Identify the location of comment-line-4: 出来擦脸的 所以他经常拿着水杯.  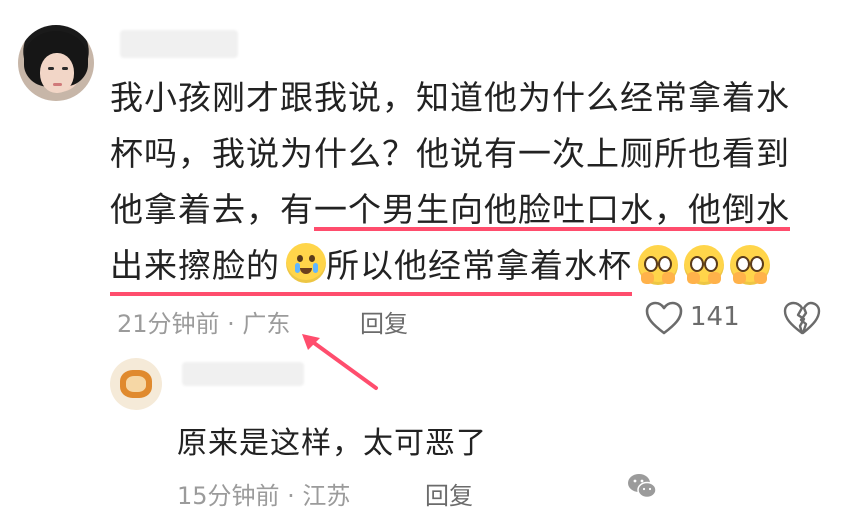
(460, 267).